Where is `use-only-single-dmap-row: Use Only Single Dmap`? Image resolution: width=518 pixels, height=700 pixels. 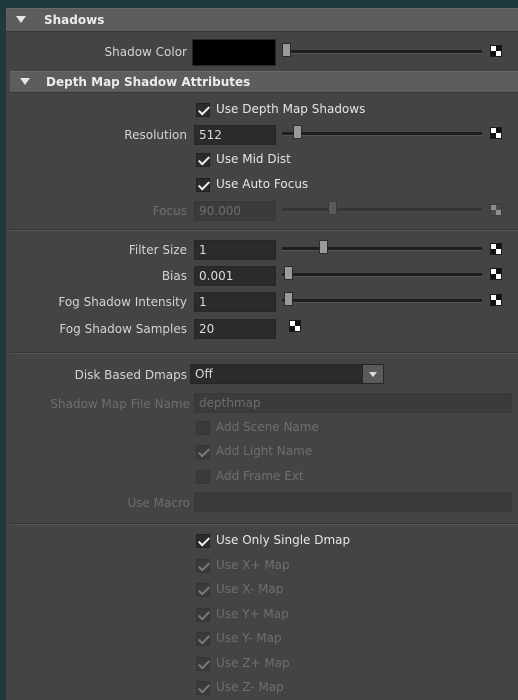
use-only-single-dmap-row: Use Only Single Dmap is located at coordinates (296, 541).